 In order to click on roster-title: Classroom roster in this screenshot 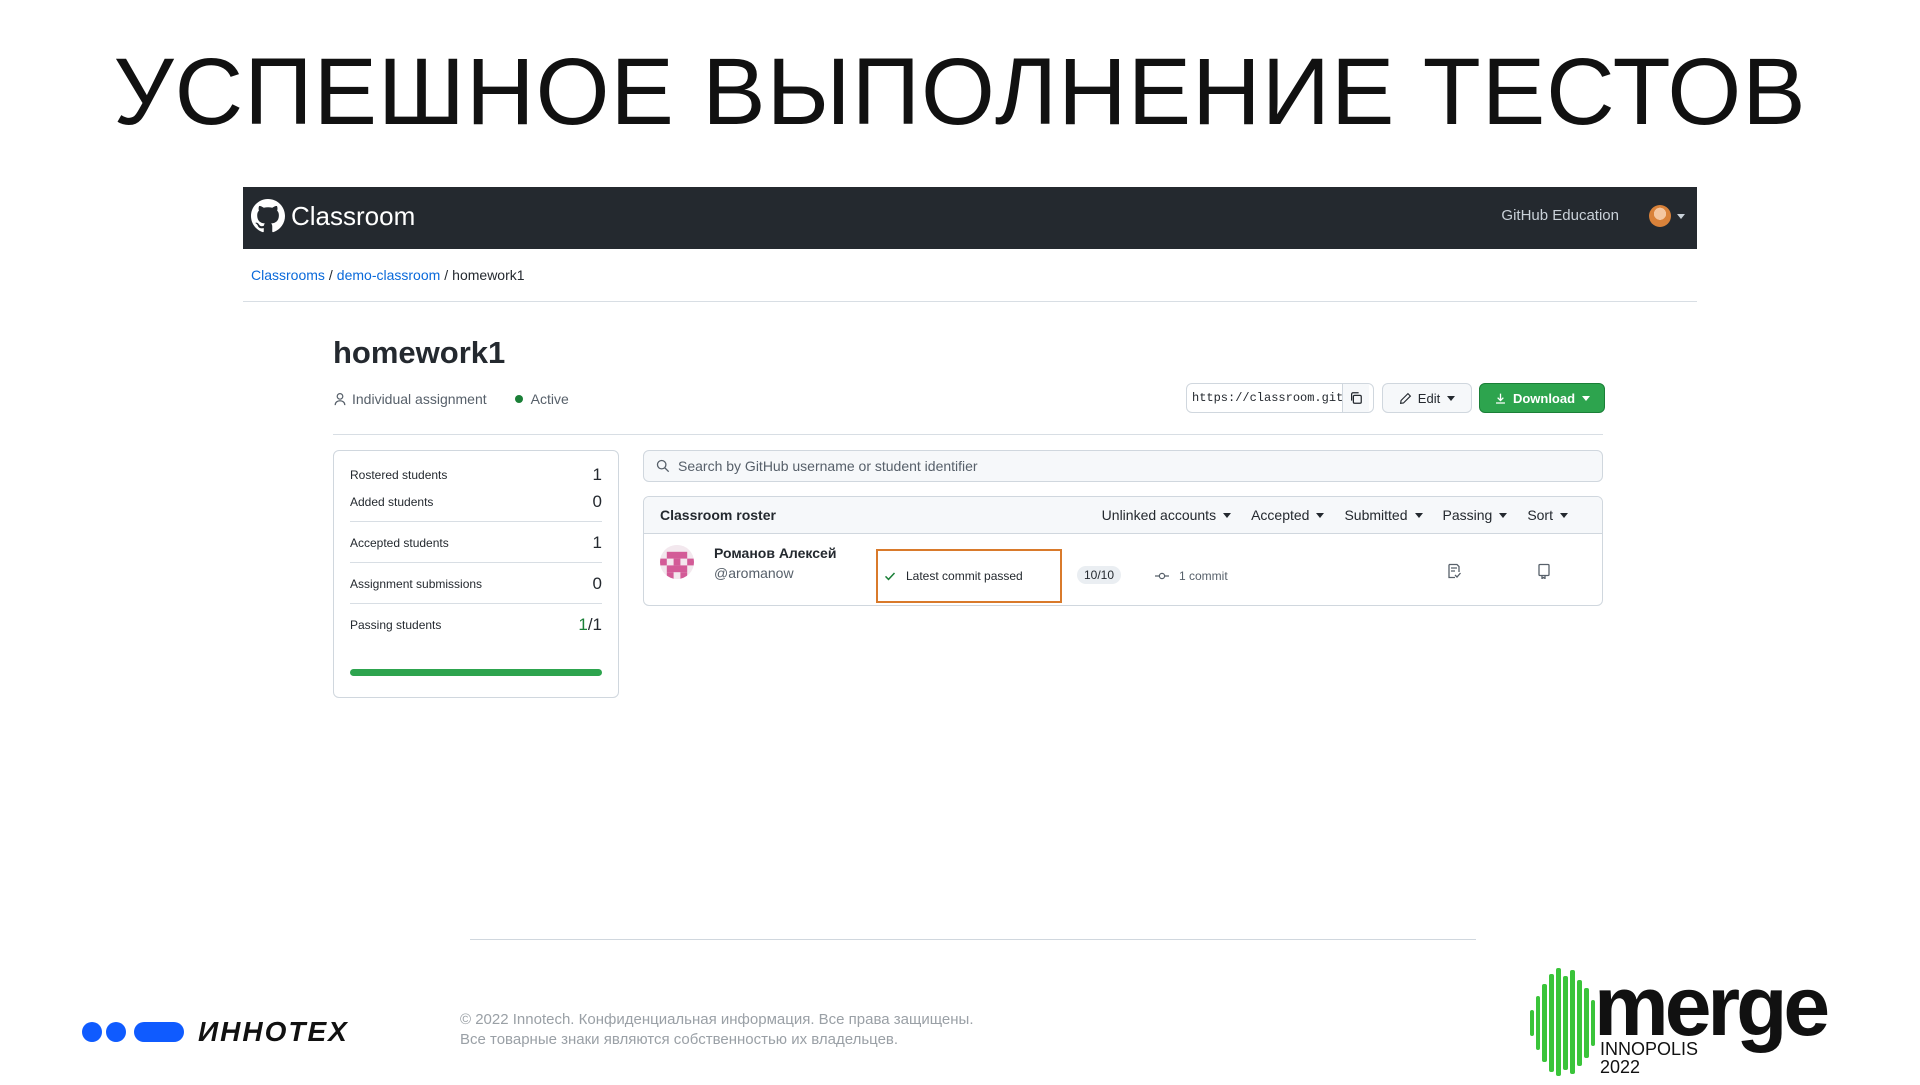, I will do `click(718, 515)`.